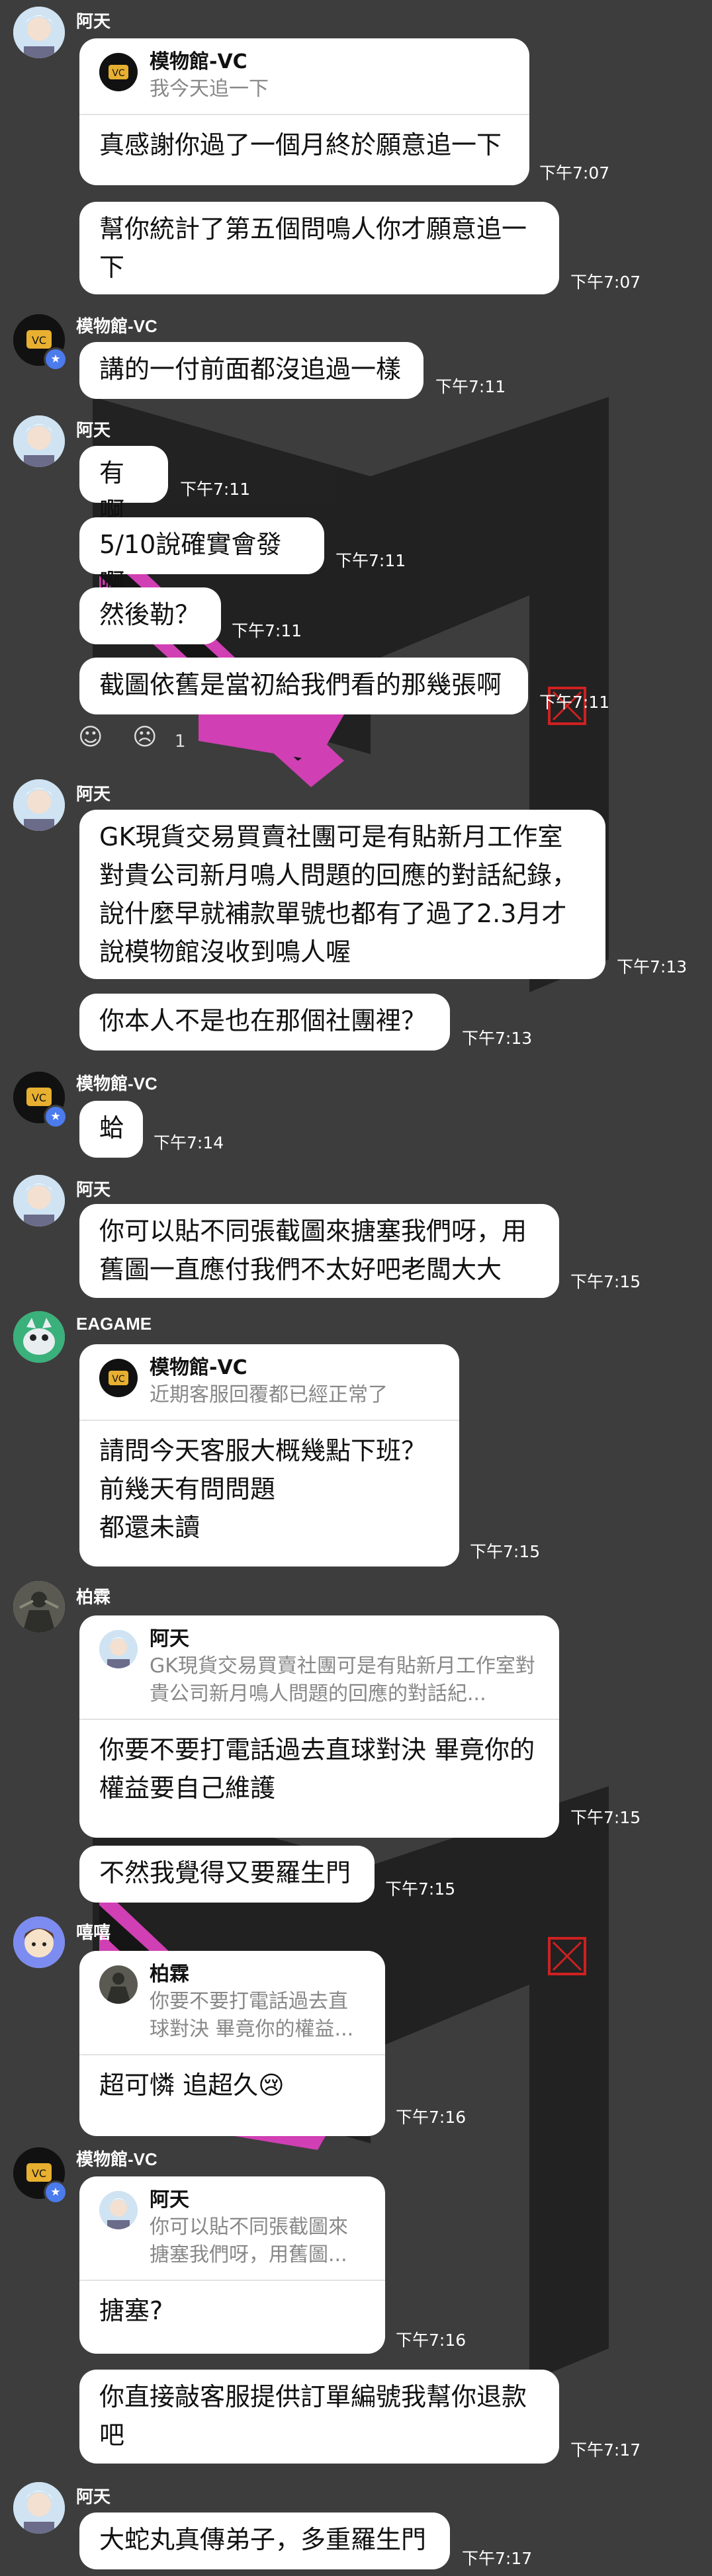 This screenshot has height=2576, width=712. Describe the element at coordinates (169, 1974) in the screenshot. I see `reply-sender: 柏霖` at that location.